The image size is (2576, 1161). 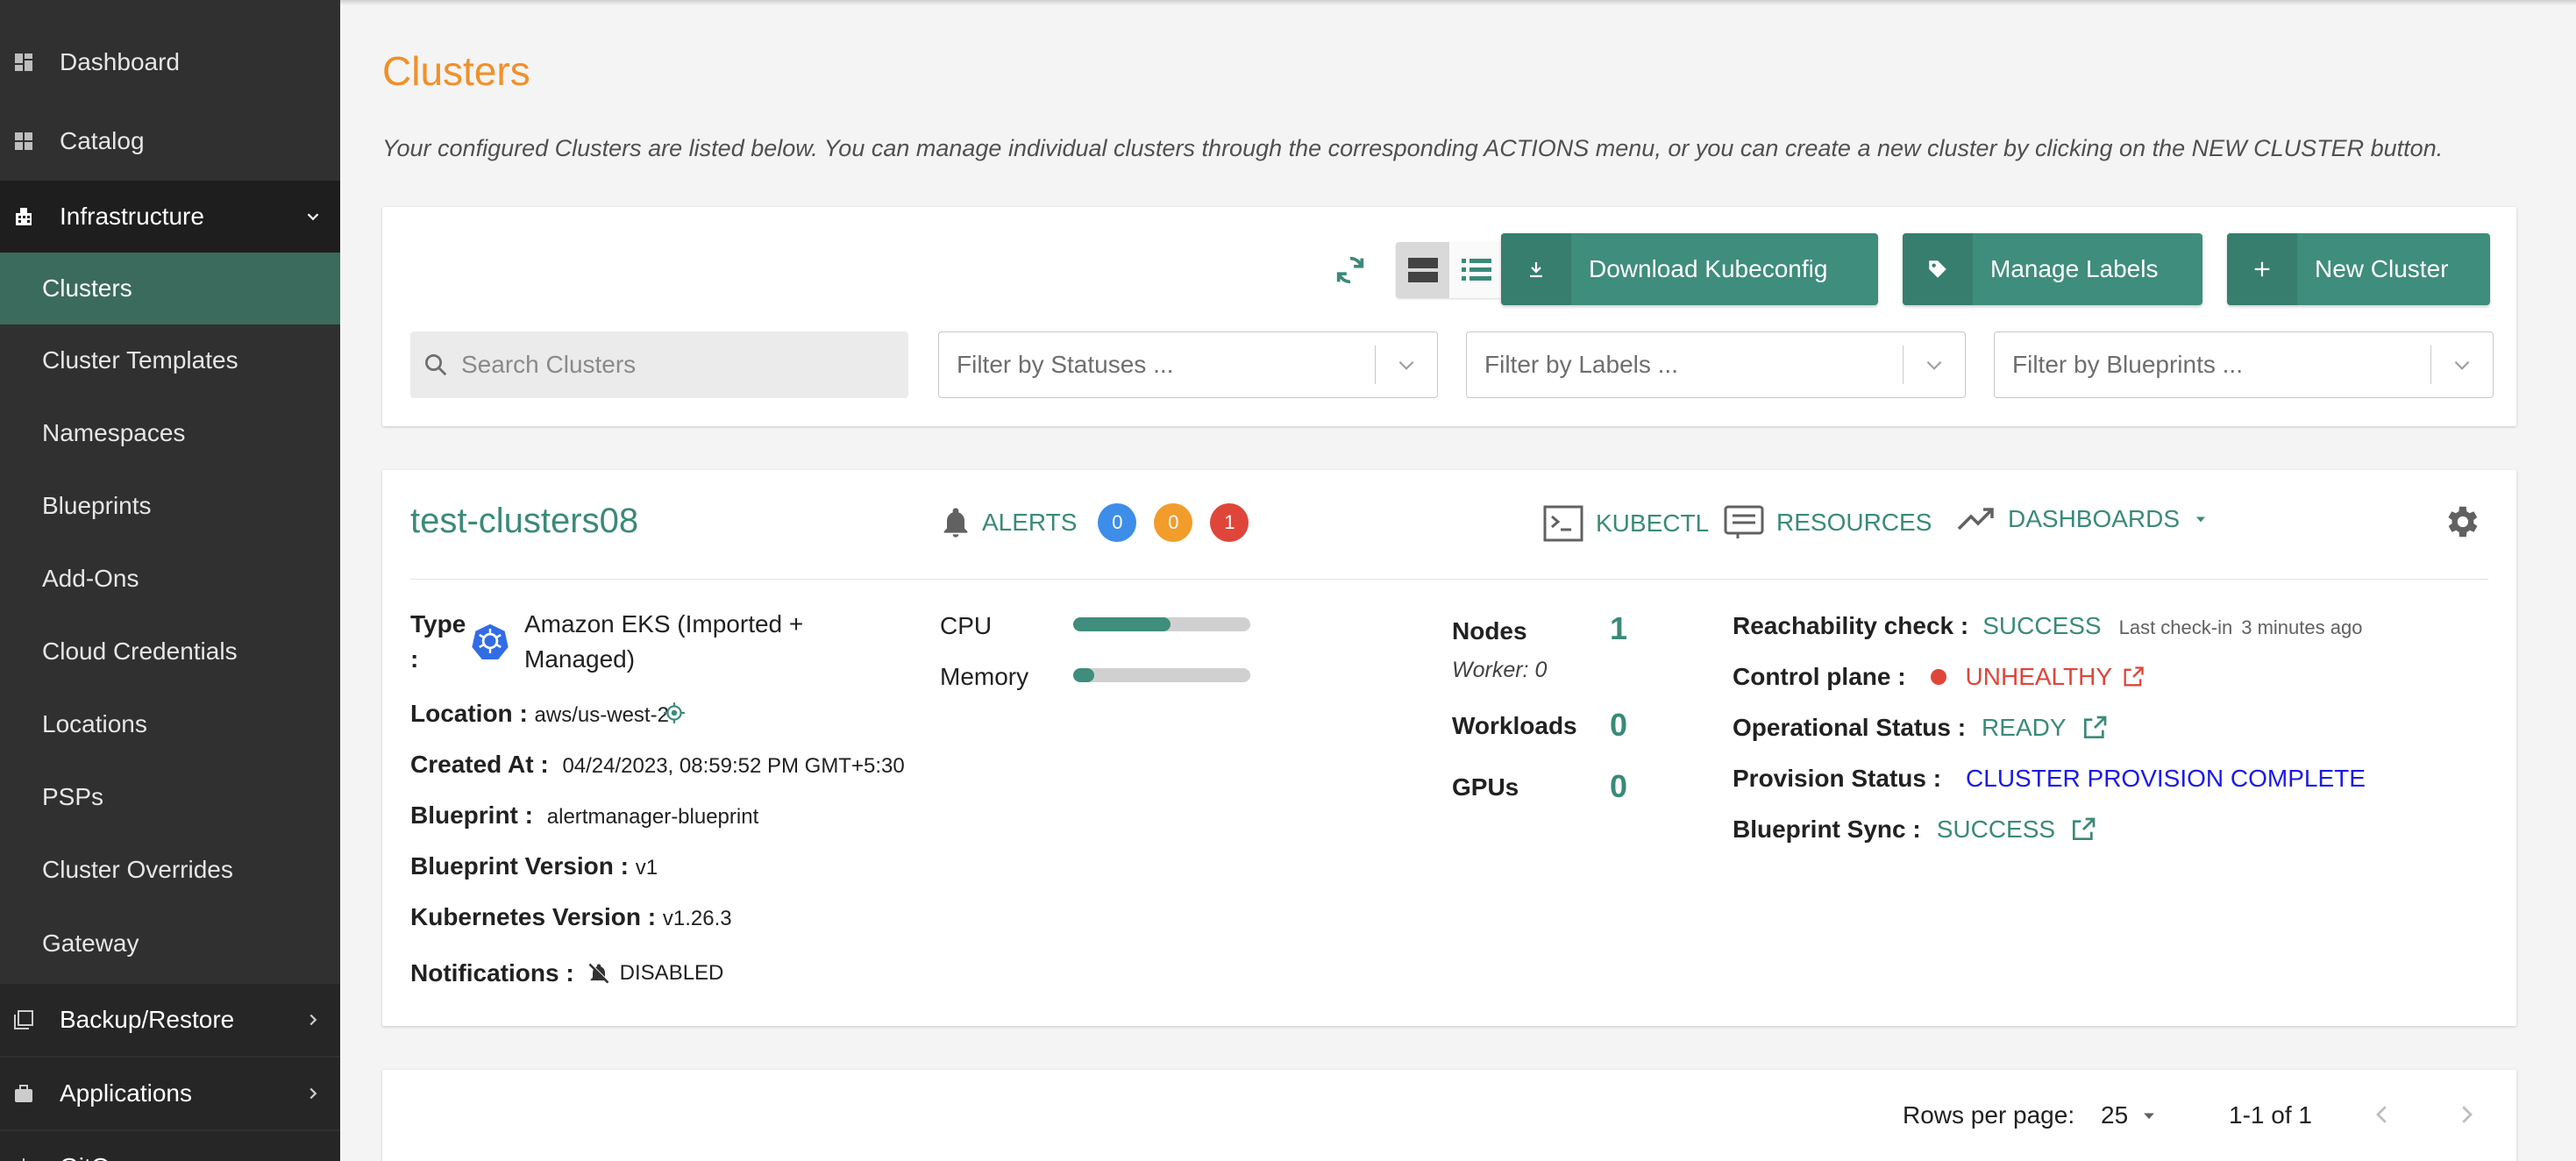 I want to click on sidebar-item-dashboard: Dashboard, so click(x=170, y=62).